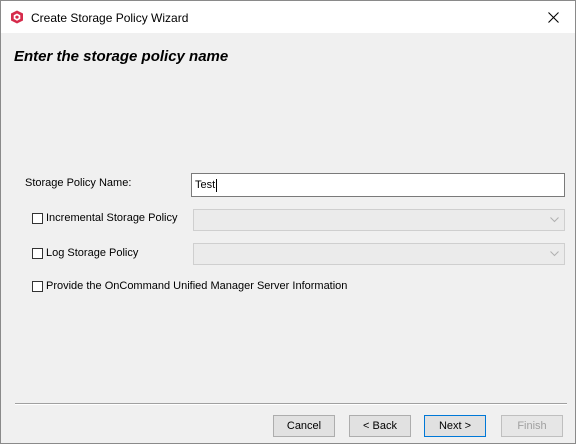  I want to click on back-button: < Back, so click(380, 426).